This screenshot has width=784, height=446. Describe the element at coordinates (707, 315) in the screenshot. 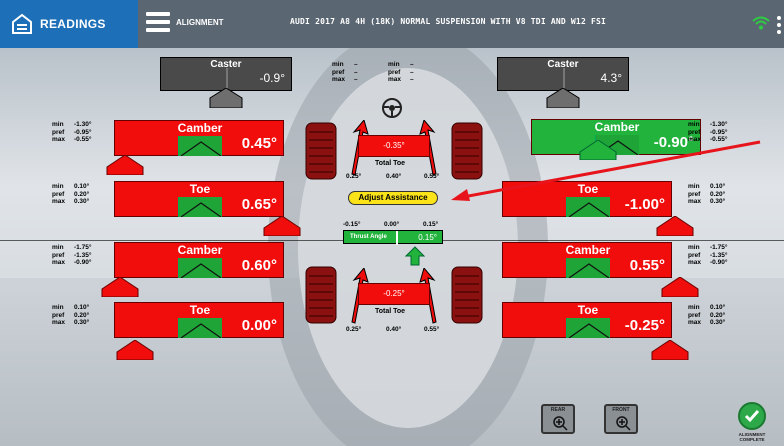

I see `rear-right-toe-spec: min 0.10° pref 0.20° max 0.30°` at that location.